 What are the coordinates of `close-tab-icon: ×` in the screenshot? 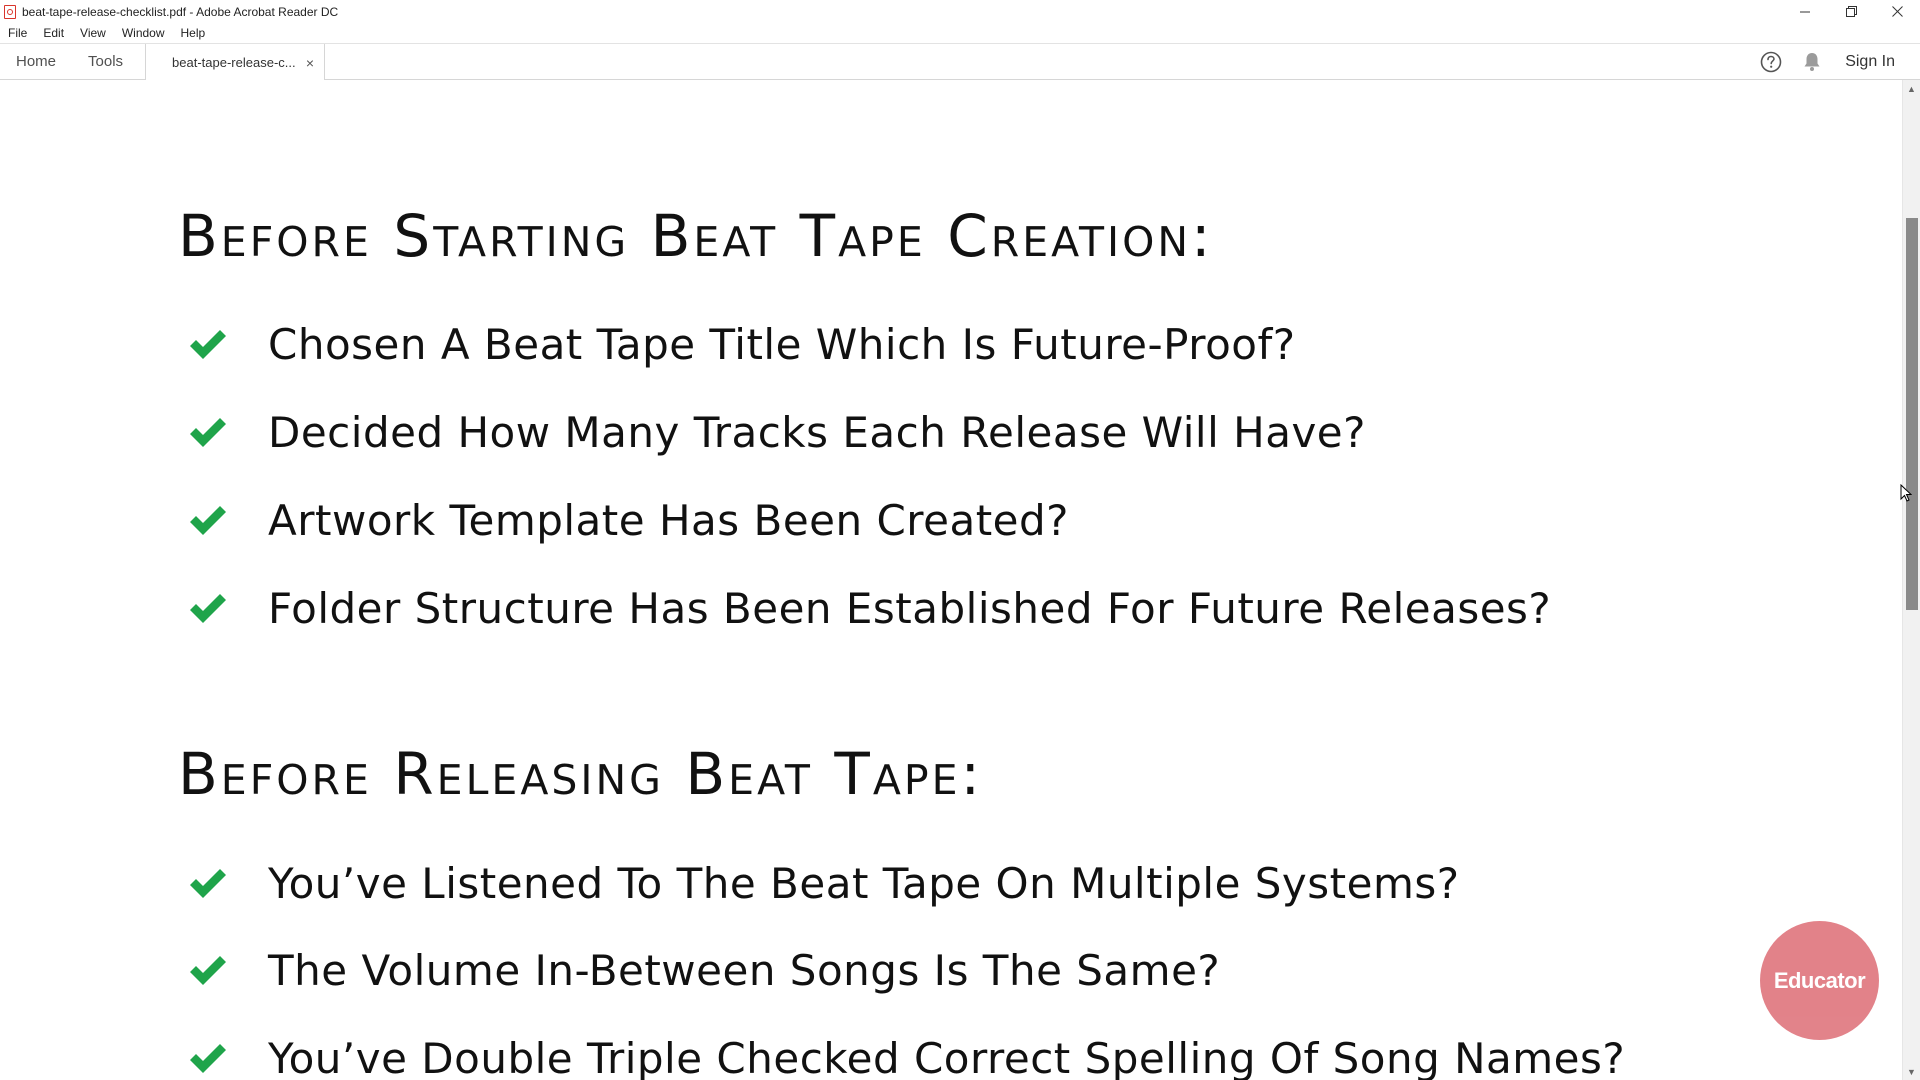 It's located at (310, 63).